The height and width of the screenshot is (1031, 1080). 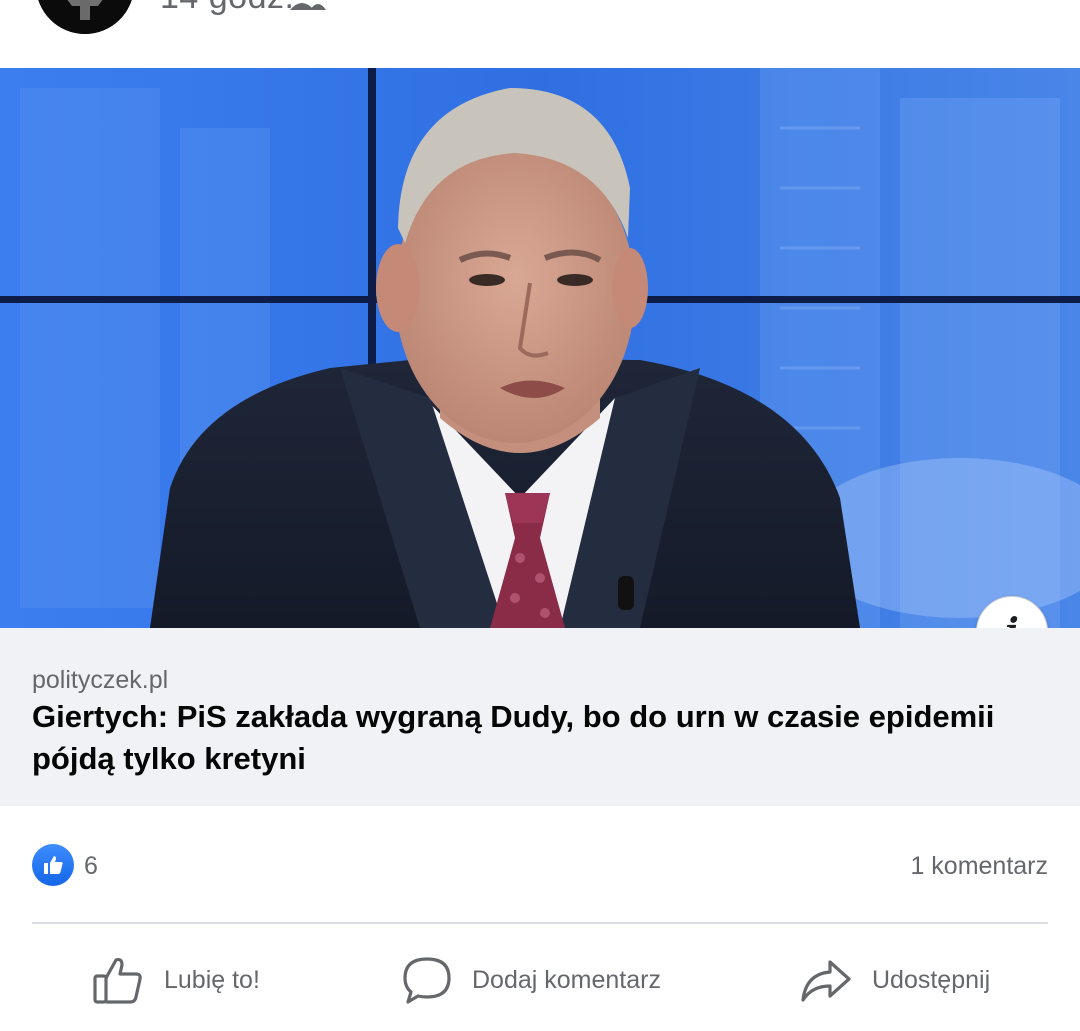 What do you see at coordinates (427, 980) in the screenshot?
I see `comment-icon` at bounding box center [427, 980].